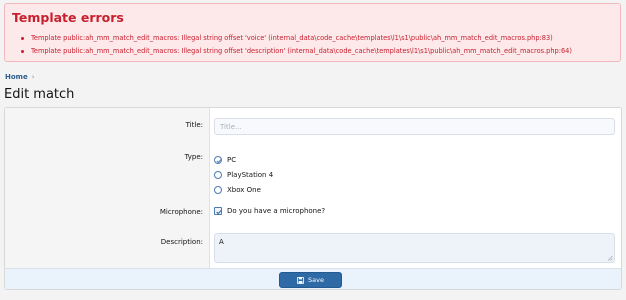 The image size is (626, 300). Describe the element at coordinates (39, 94) in the screenshot. I see `page-title: Edit match` at that location.